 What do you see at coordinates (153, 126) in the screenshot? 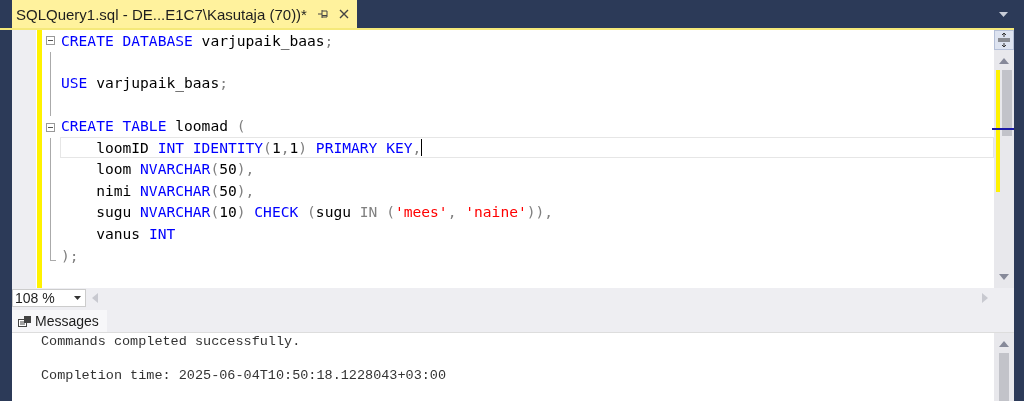
I see `code-line: CREATE TABLE loomad (` at bounding box center [153, 126].